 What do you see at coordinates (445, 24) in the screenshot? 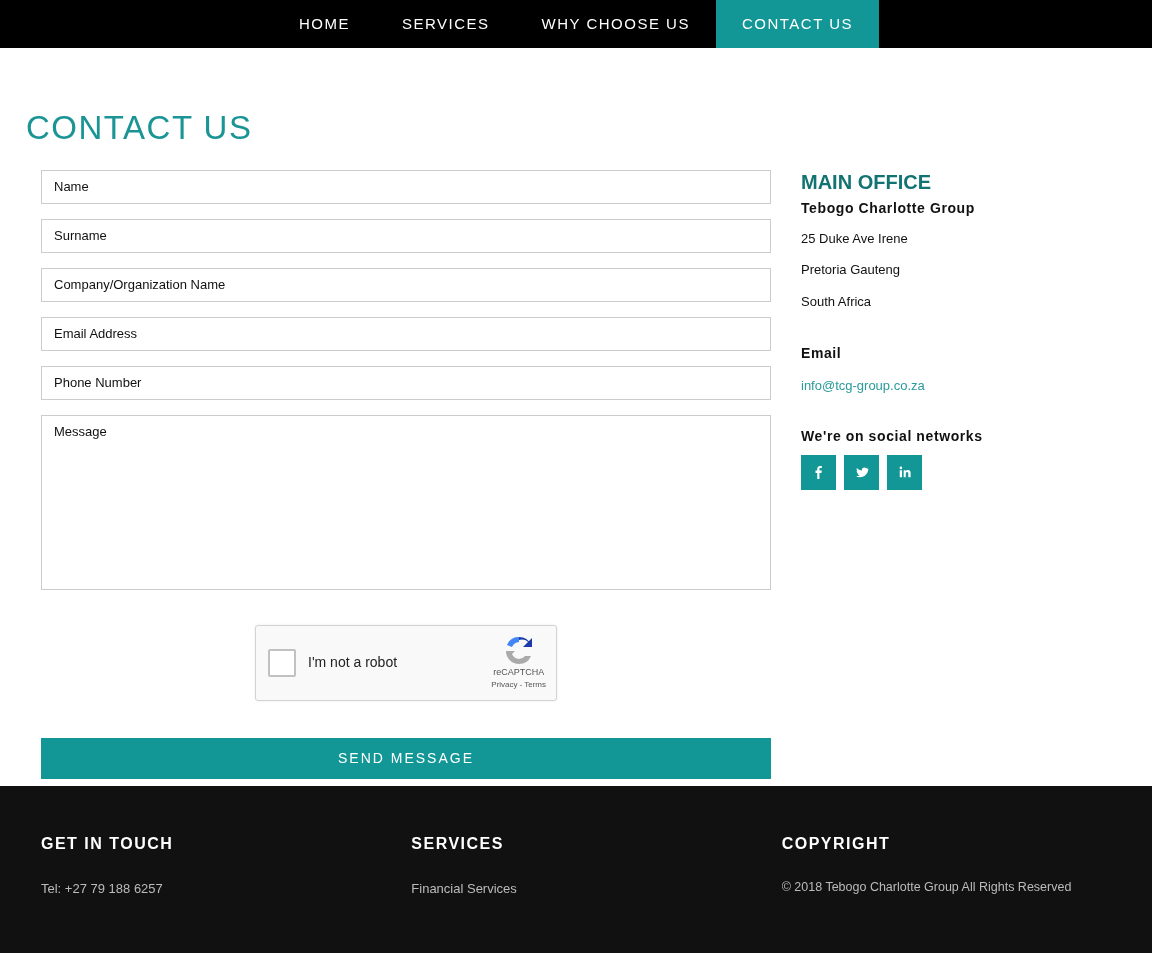
I see `nav-link: SERVICES` at bounding box center [445, 24].